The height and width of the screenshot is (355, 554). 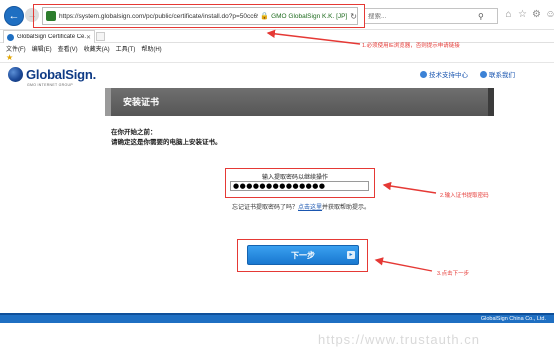 I want to click on close-tab-icon: ✕, so click(x=88, y=37).